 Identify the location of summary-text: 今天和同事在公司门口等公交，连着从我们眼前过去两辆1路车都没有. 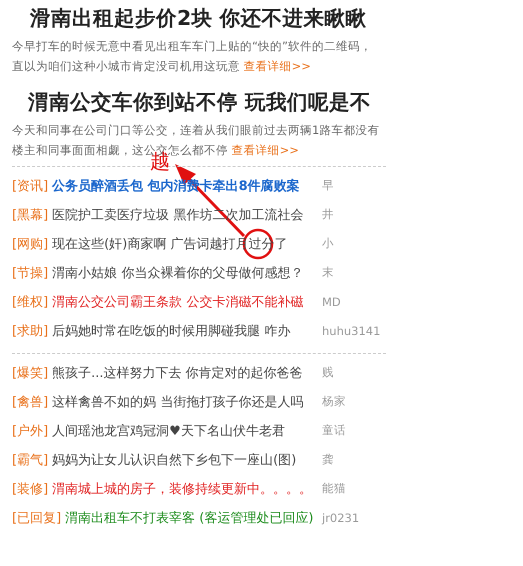
(196, 130).